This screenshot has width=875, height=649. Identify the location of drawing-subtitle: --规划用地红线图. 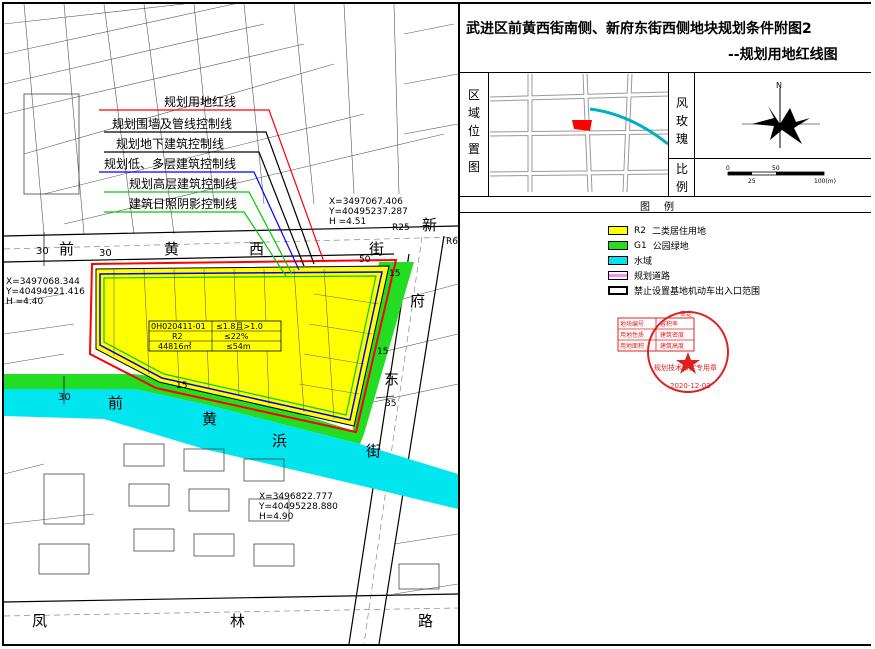
(783, 55).